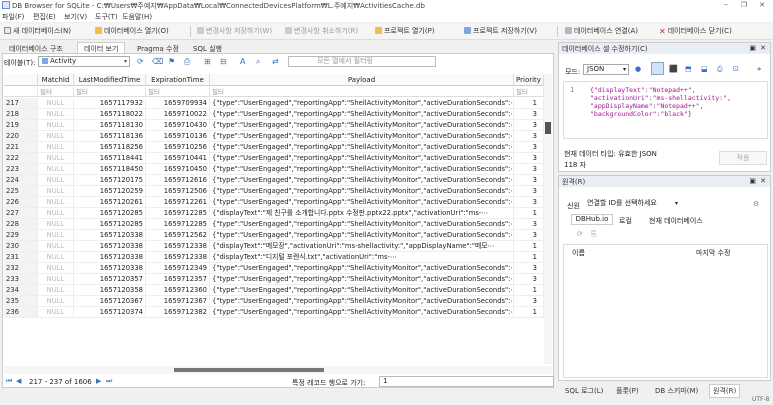  Describe the element at coordinates (752, 48) in the screenshot. I see `undock-icon: ▣` at that location.